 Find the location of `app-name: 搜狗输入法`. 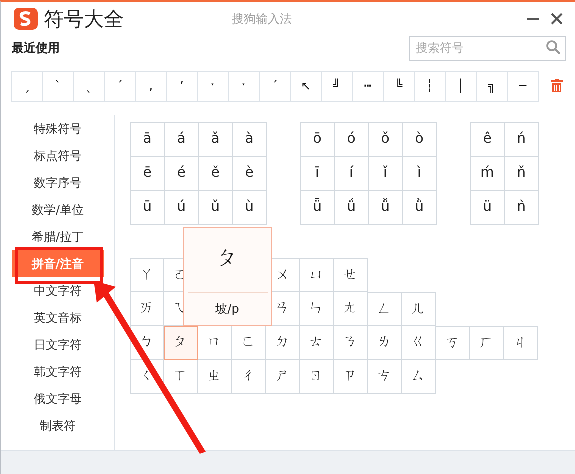

app-name: 搜狗输入法 is located at coordinates (262, 19).